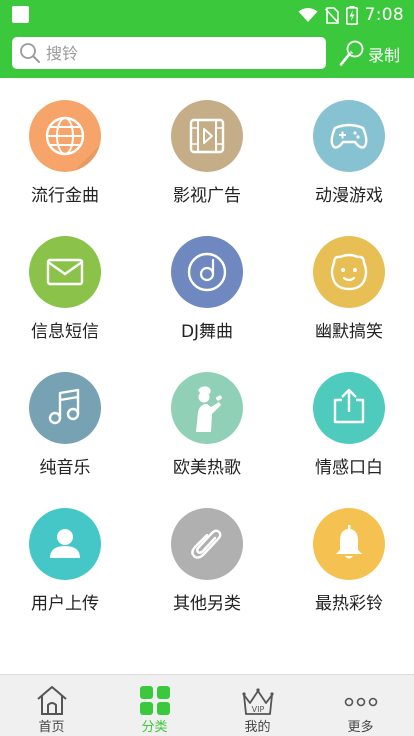  I want to click on status-icons: 7:08, so click(351, 15).